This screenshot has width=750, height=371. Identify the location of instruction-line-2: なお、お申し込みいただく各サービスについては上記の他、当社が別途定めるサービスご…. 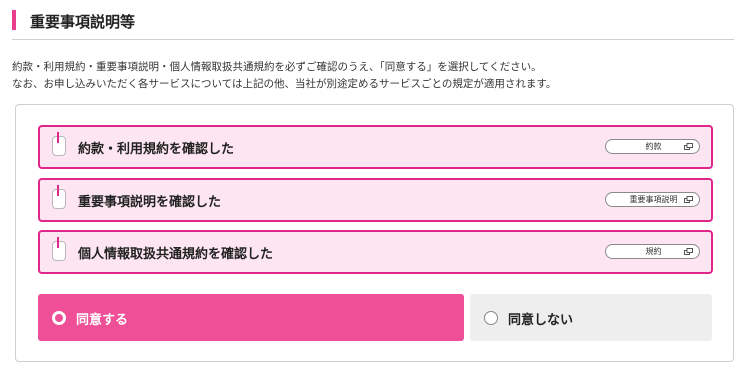
(284, 84).